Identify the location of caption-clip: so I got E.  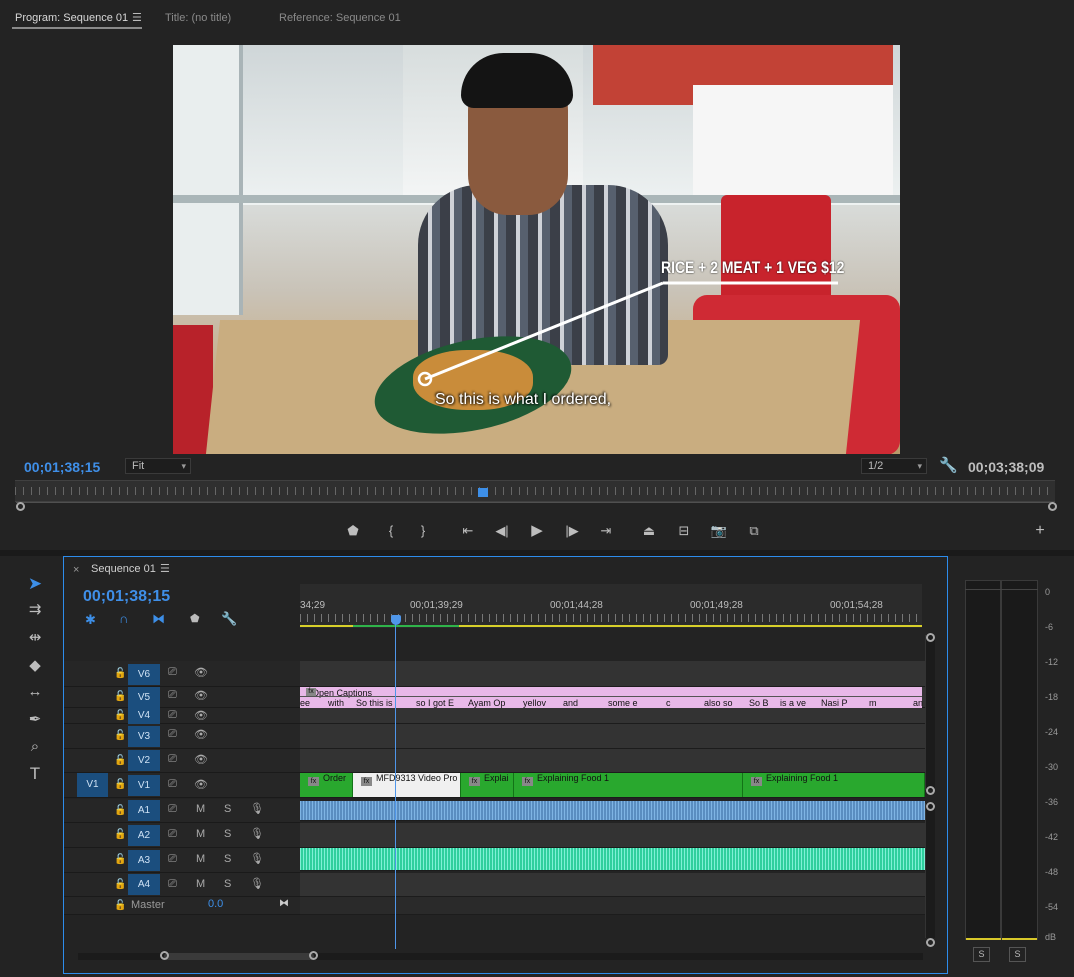
(435, 703).